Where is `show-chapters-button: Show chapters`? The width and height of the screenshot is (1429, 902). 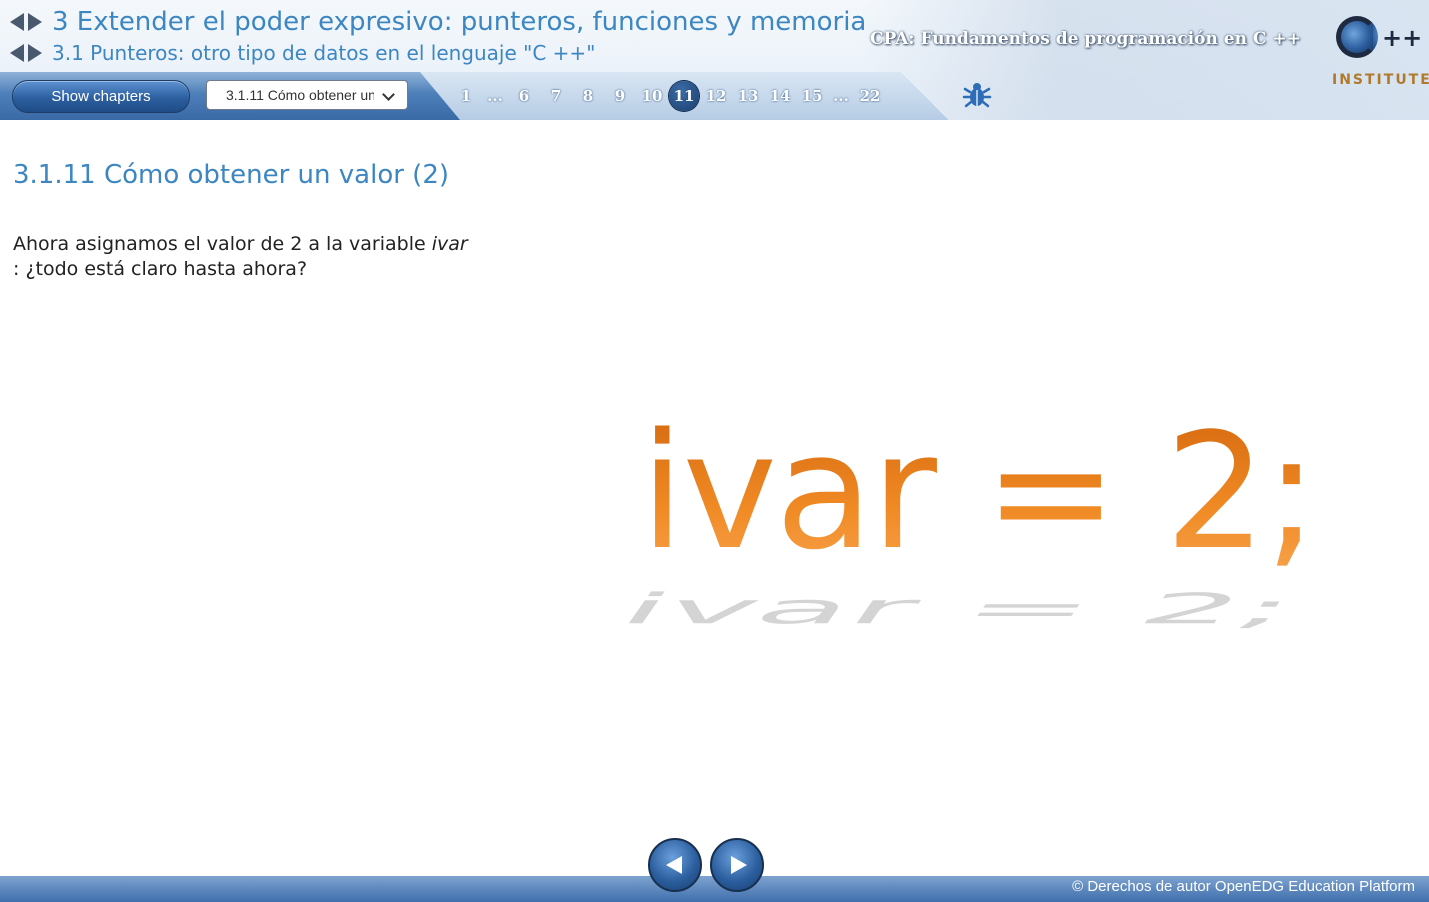
show-chapters-button: Show chapters is located at coordinates (101, 96).